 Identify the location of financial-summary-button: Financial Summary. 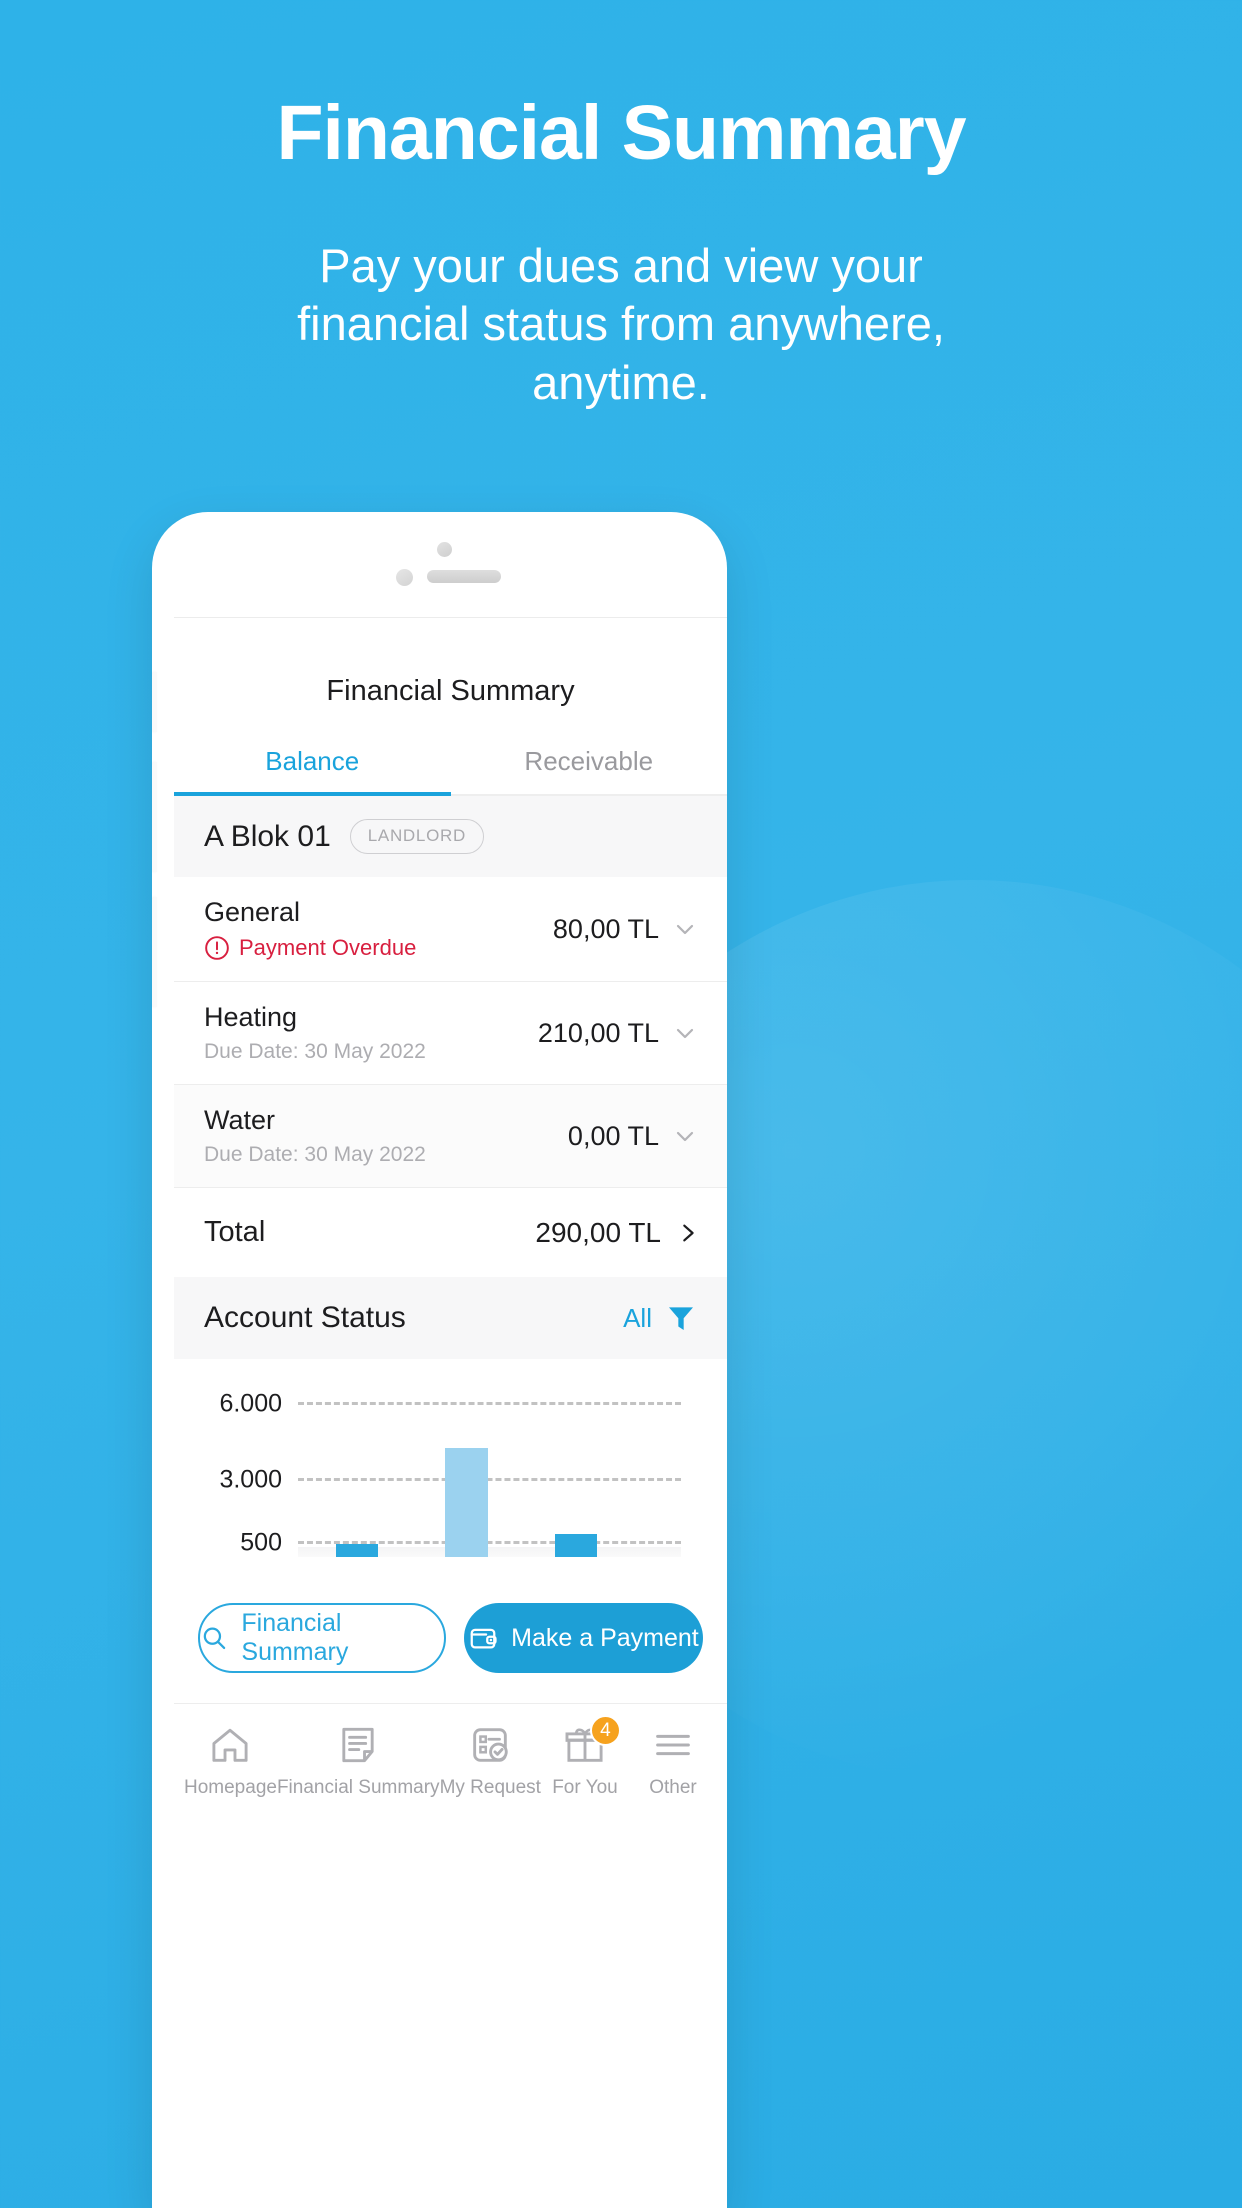
(322, 1638).